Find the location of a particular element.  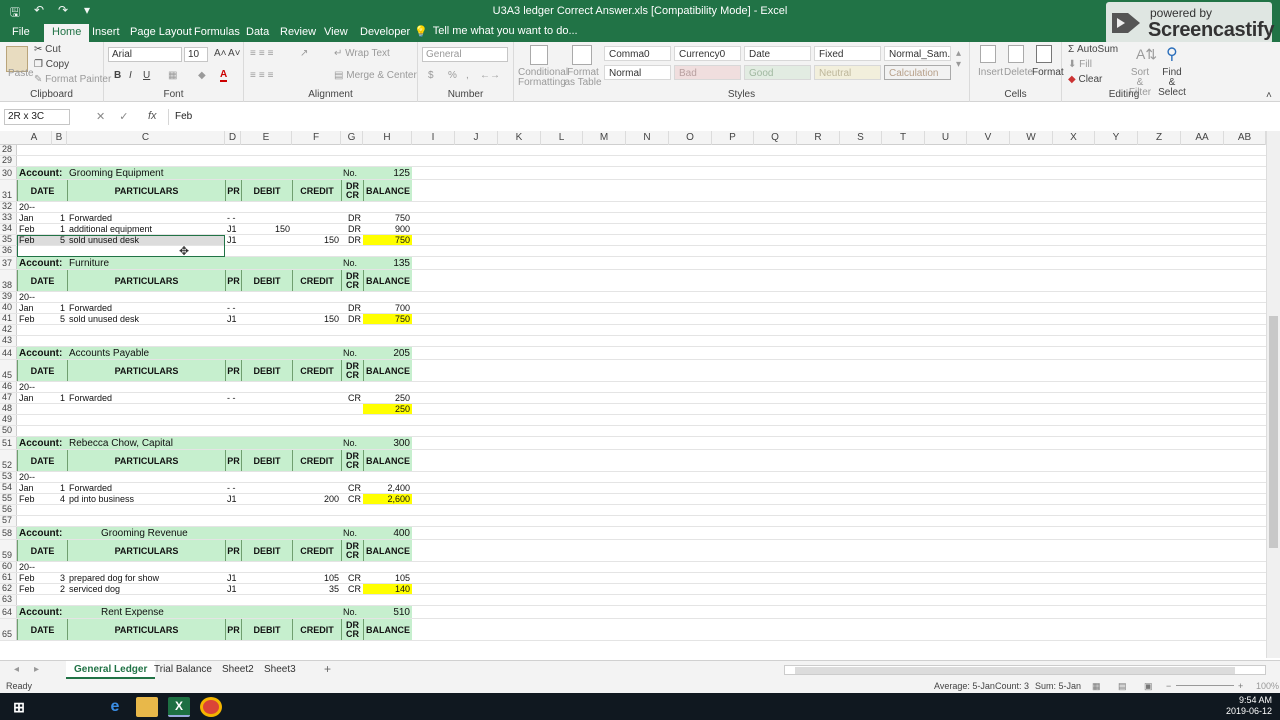

insert-button: Insert is located at coordinates (990, 72).